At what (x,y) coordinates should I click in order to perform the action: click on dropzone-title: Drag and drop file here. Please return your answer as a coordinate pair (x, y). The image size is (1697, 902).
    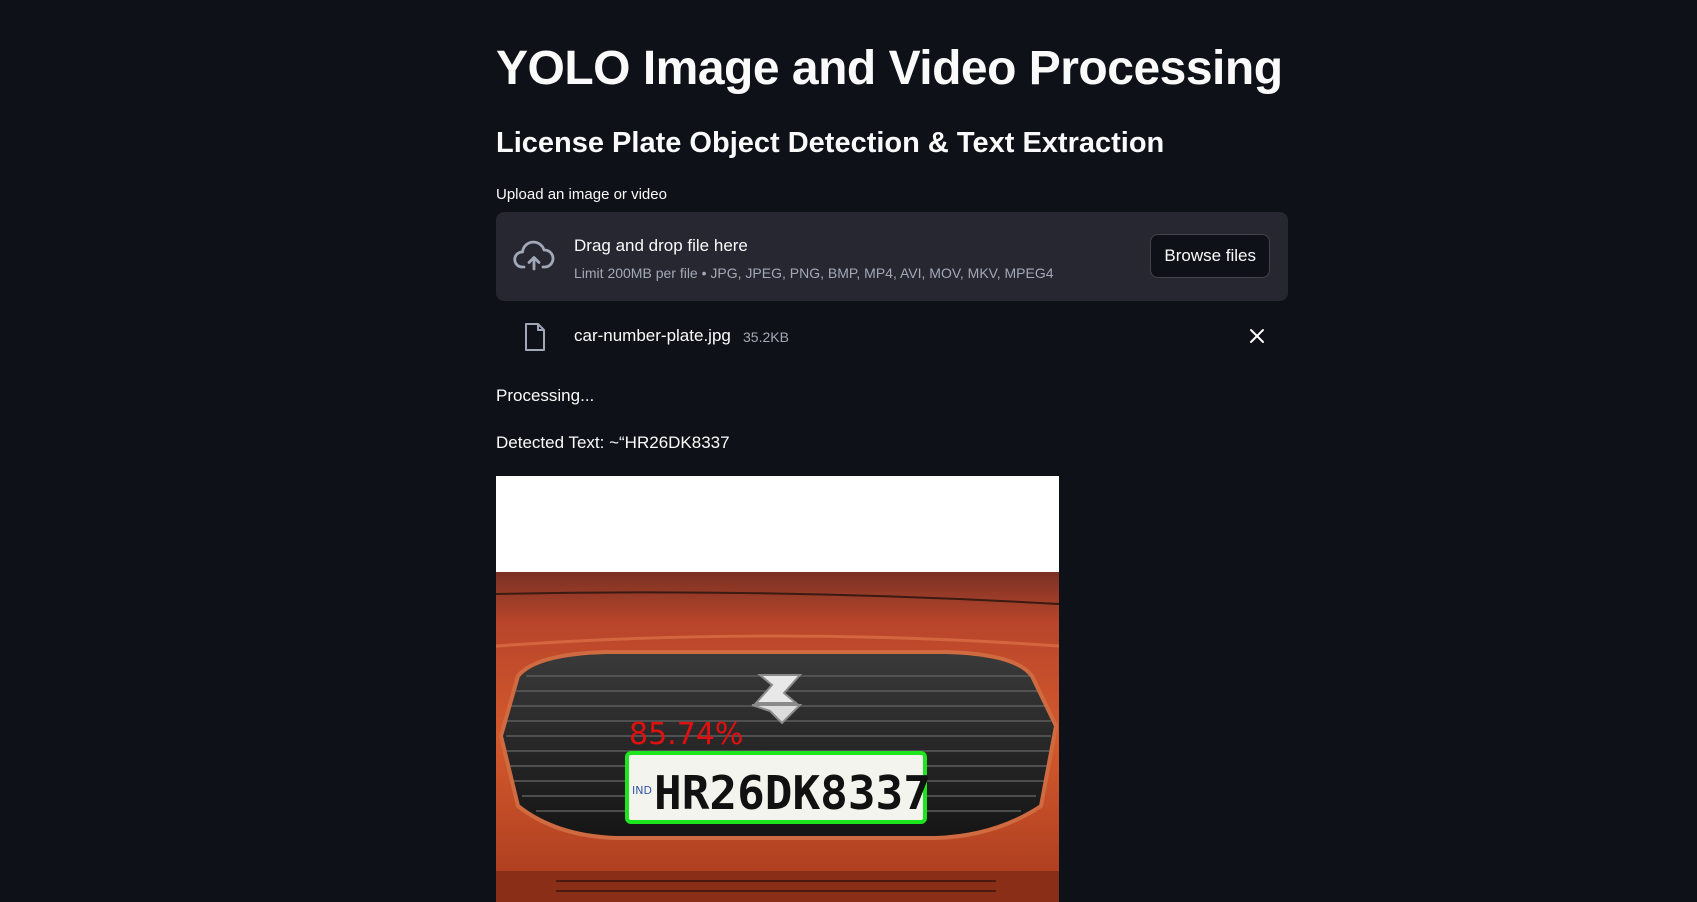
    Looking at the image, I should click on (661, 245).